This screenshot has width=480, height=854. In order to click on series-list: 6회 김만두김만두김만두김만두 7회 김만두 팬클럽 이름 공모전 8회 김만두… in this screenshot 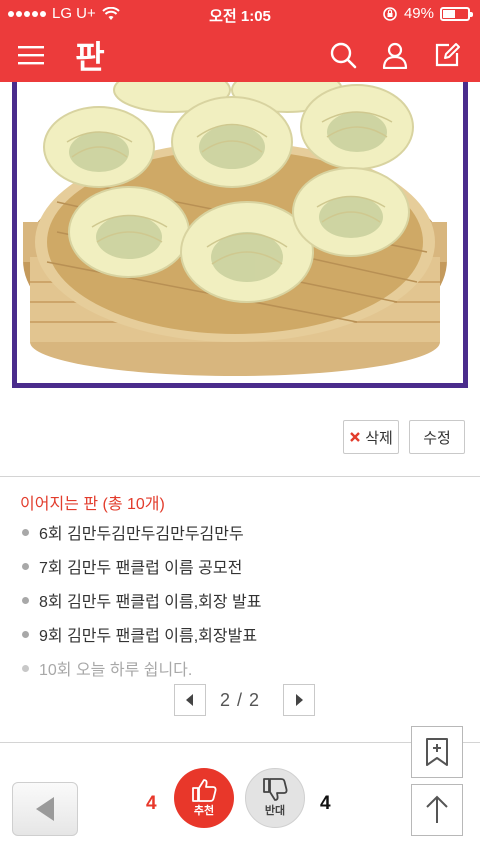, I will do `click(142, 600)`.